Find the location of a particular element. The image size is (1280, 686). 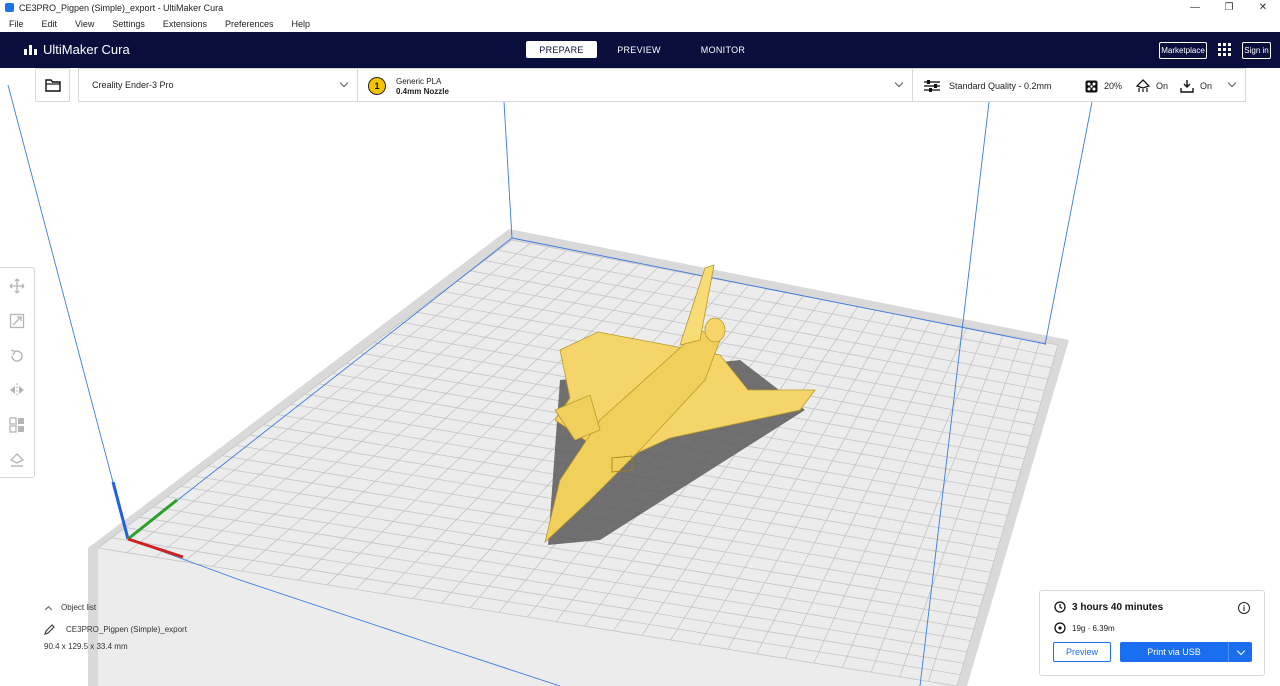

support-setting: On is located at coordinates (1152, 86).